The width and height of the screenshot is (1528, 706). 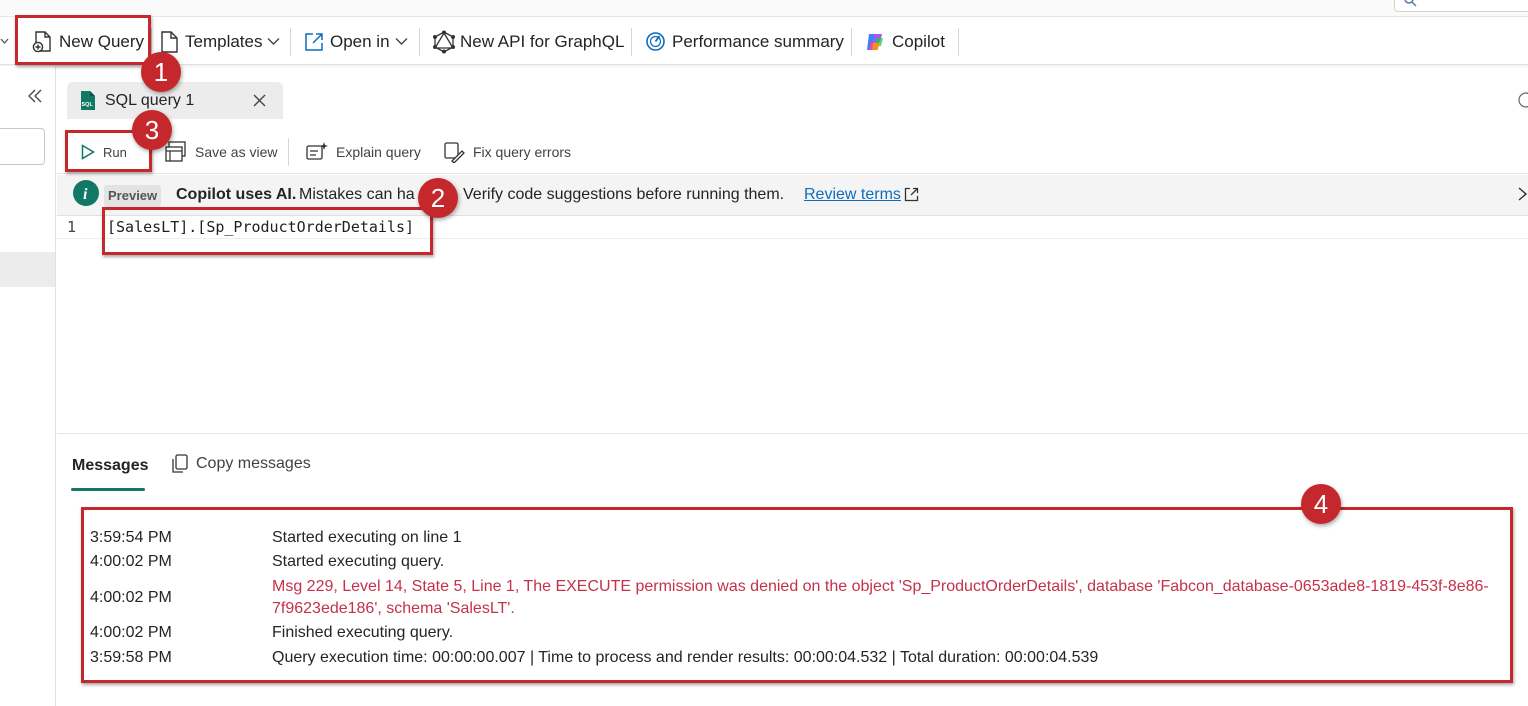 What do you see at coordinates (267, 231) in the screenshot?
I see `highlight-code` at bounding box center [267, 231].